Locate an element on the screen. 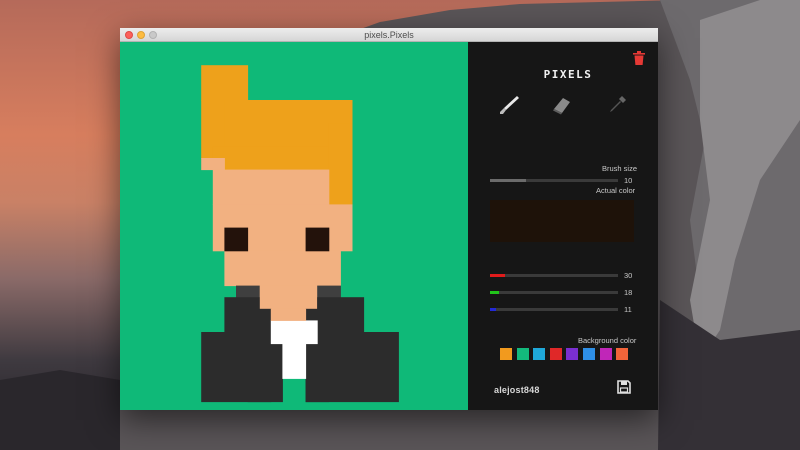  red-slider is located at coordinates (554, 275).